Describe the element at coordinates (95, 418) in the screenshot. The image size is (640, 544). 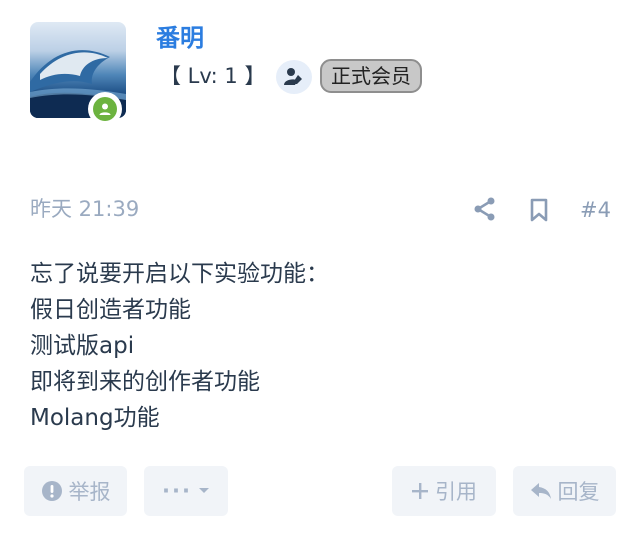
I see `post-line: Molang功能` at that location.